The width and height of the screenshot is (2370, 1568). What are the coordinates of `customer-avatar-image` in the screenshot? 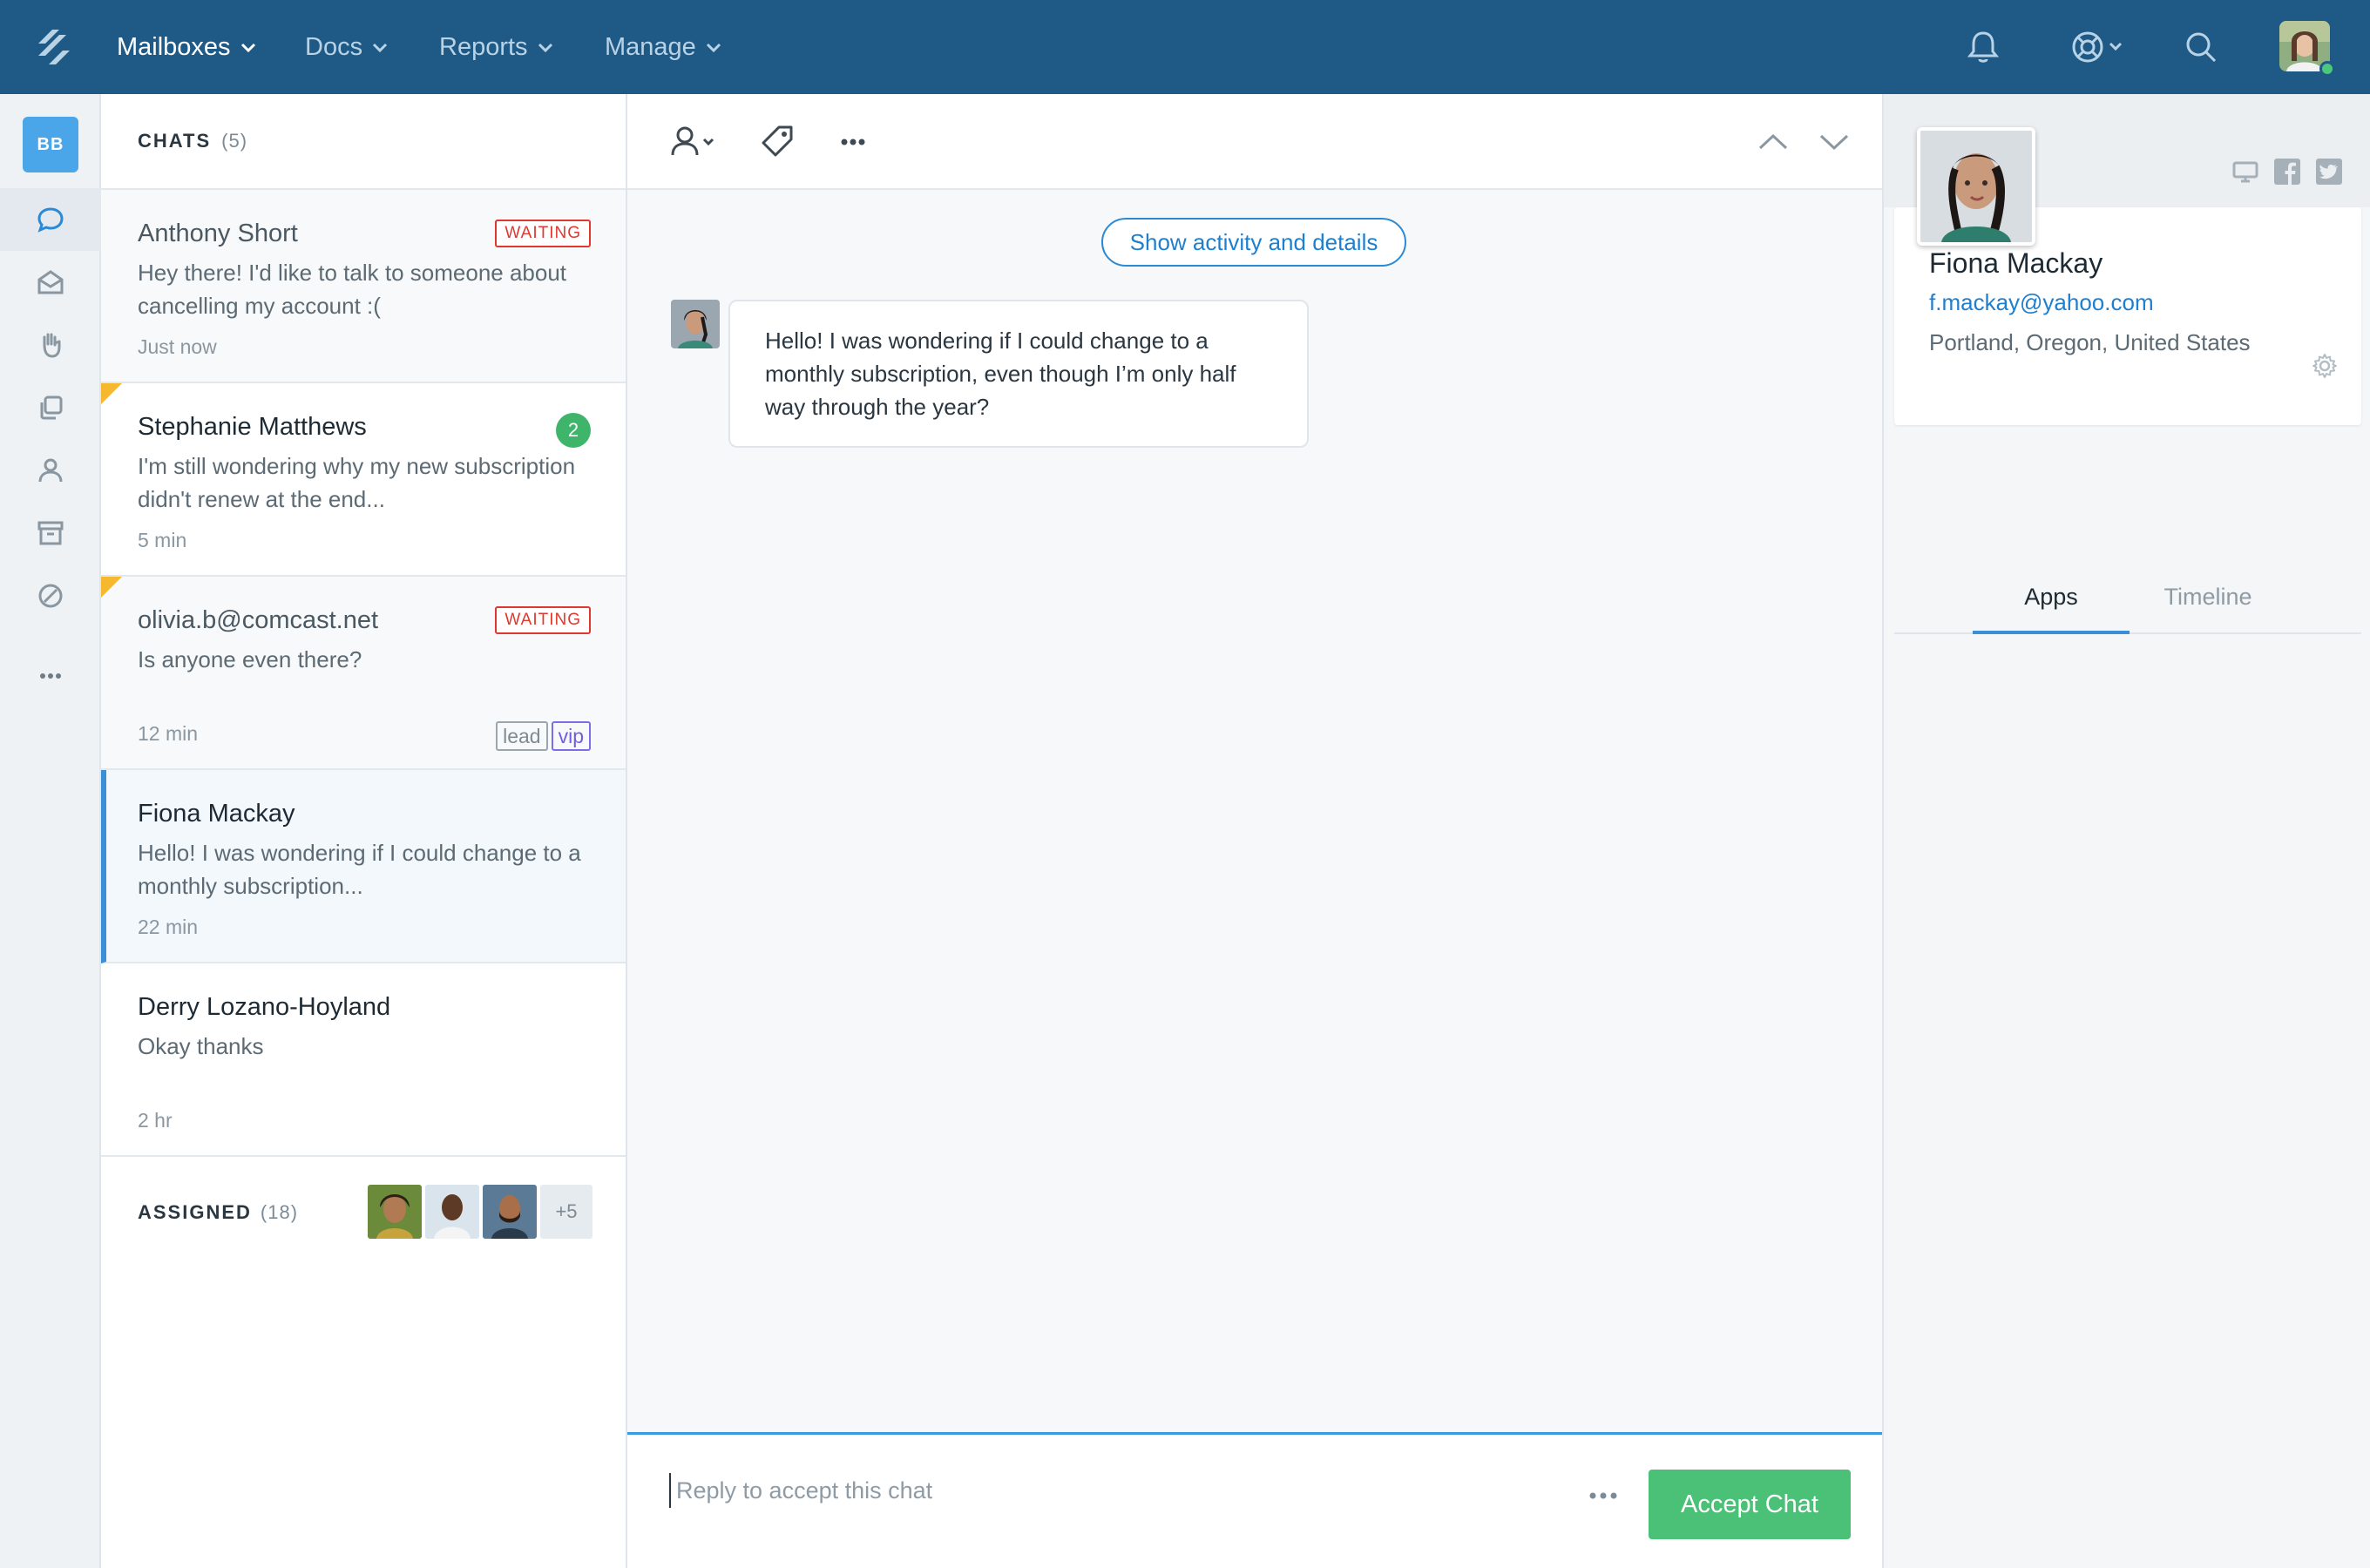 It's located at (695, 324).